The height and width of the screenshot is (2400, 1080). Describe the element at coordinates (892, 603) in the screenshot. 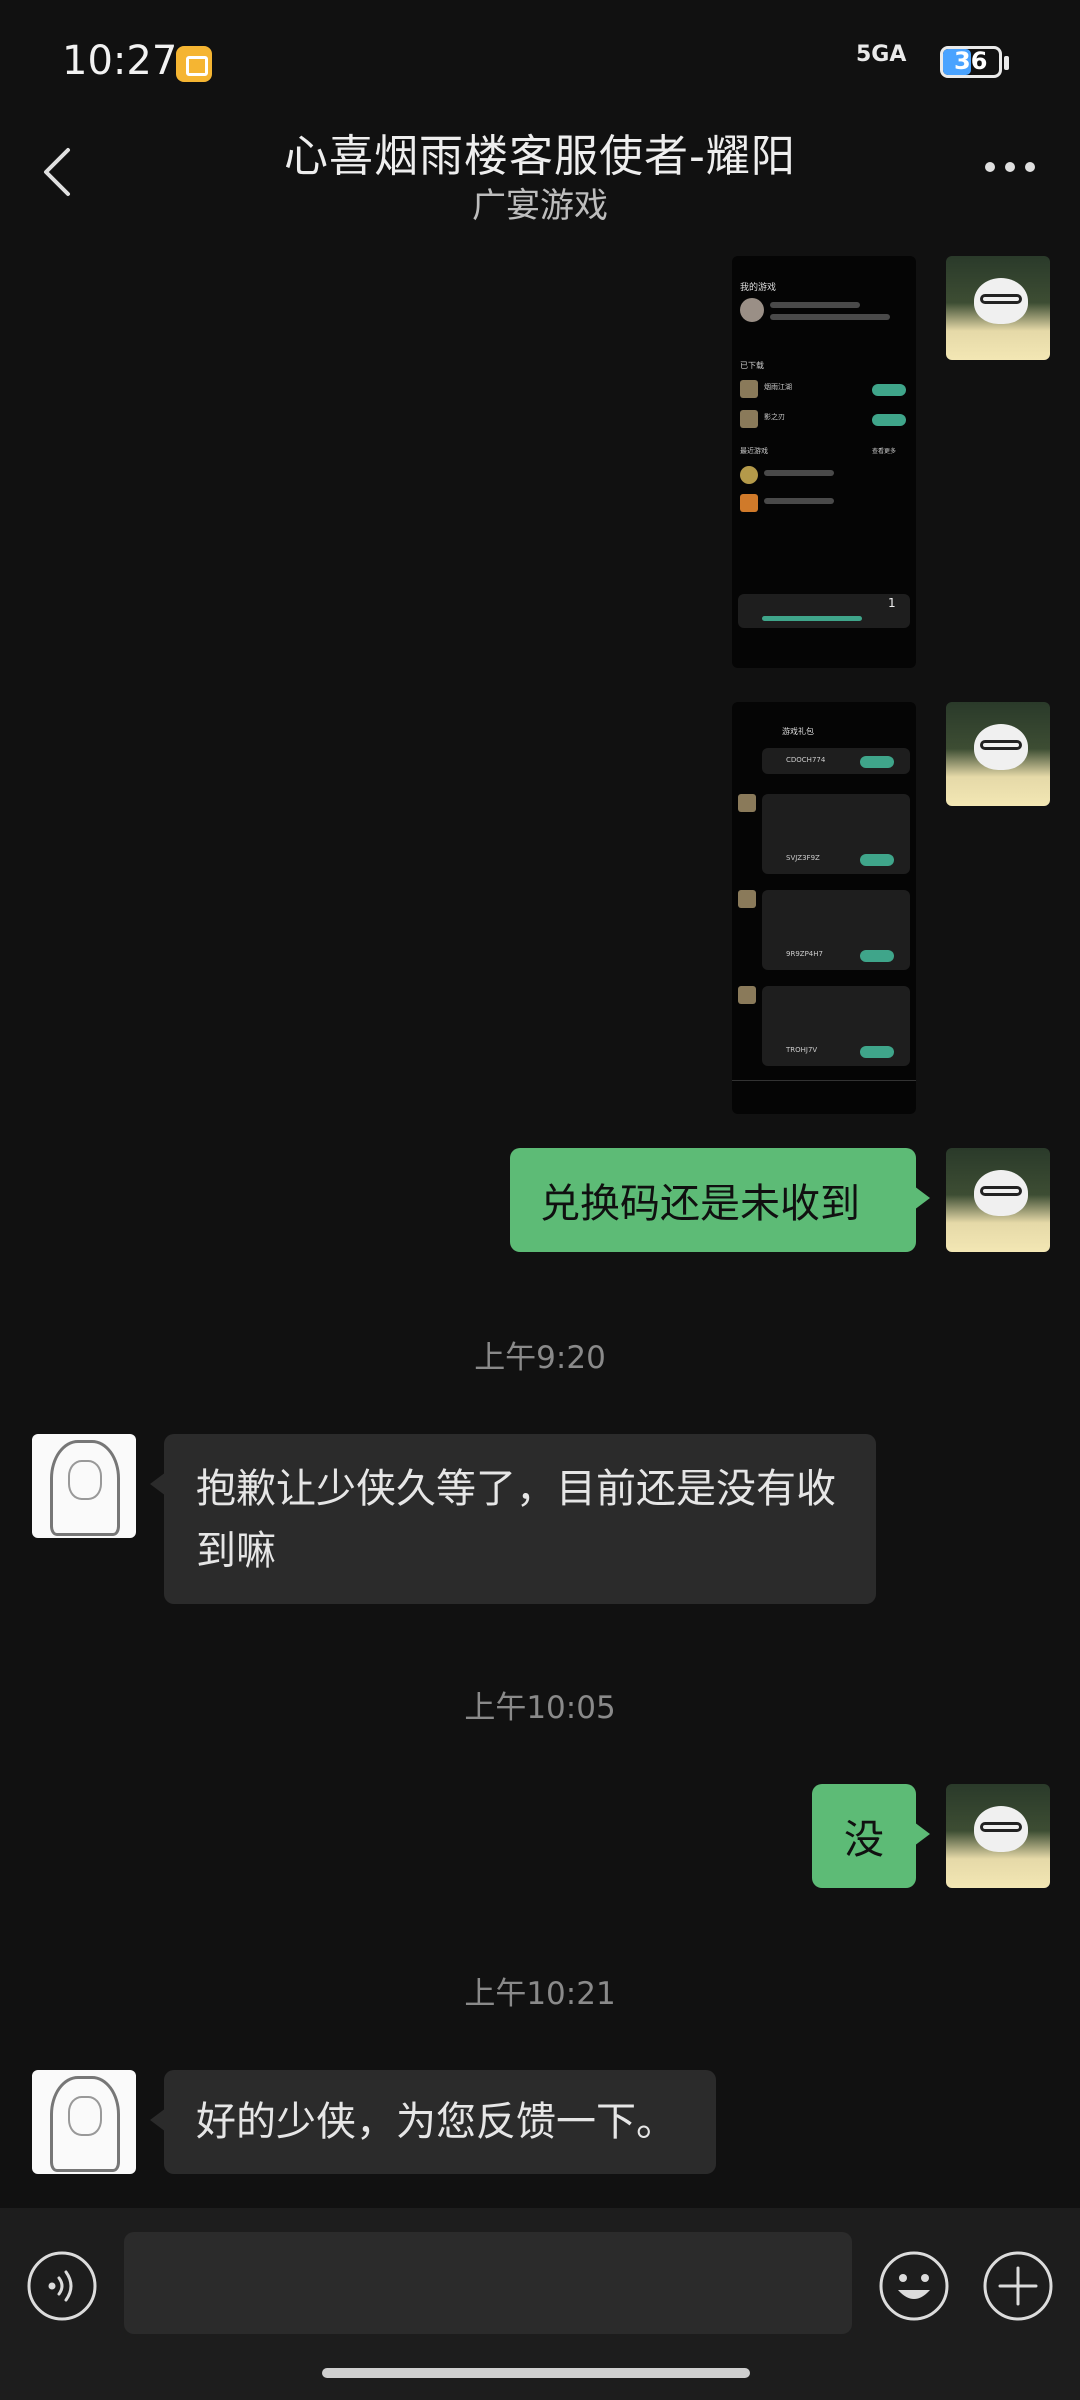

I see `ss-count: 1` at that location.